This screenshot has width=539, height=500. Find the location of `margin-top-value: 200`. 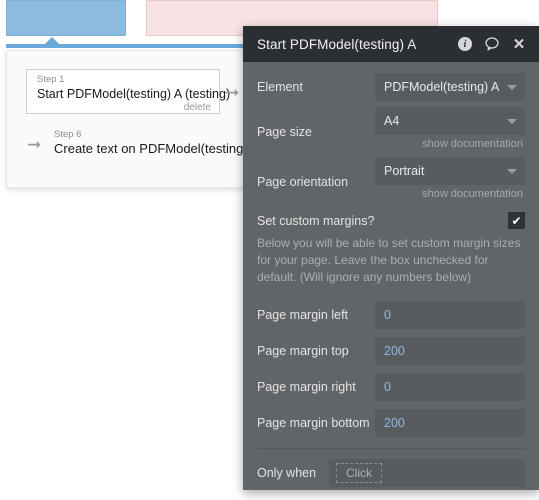

margin-top-value: 200 is located at coordinates (394, 351).